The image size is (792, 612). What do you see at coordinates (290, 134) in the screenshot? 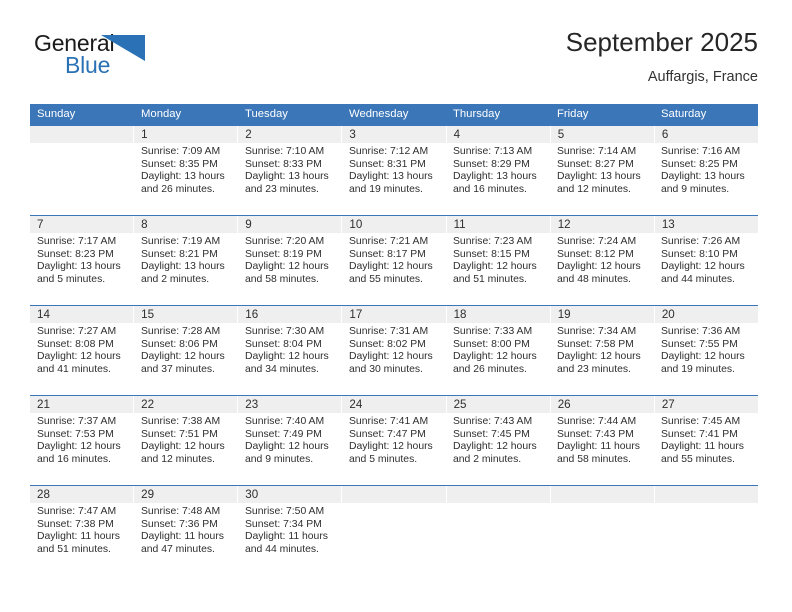
I see `day-number: 2` at bounding box center [290, 134].